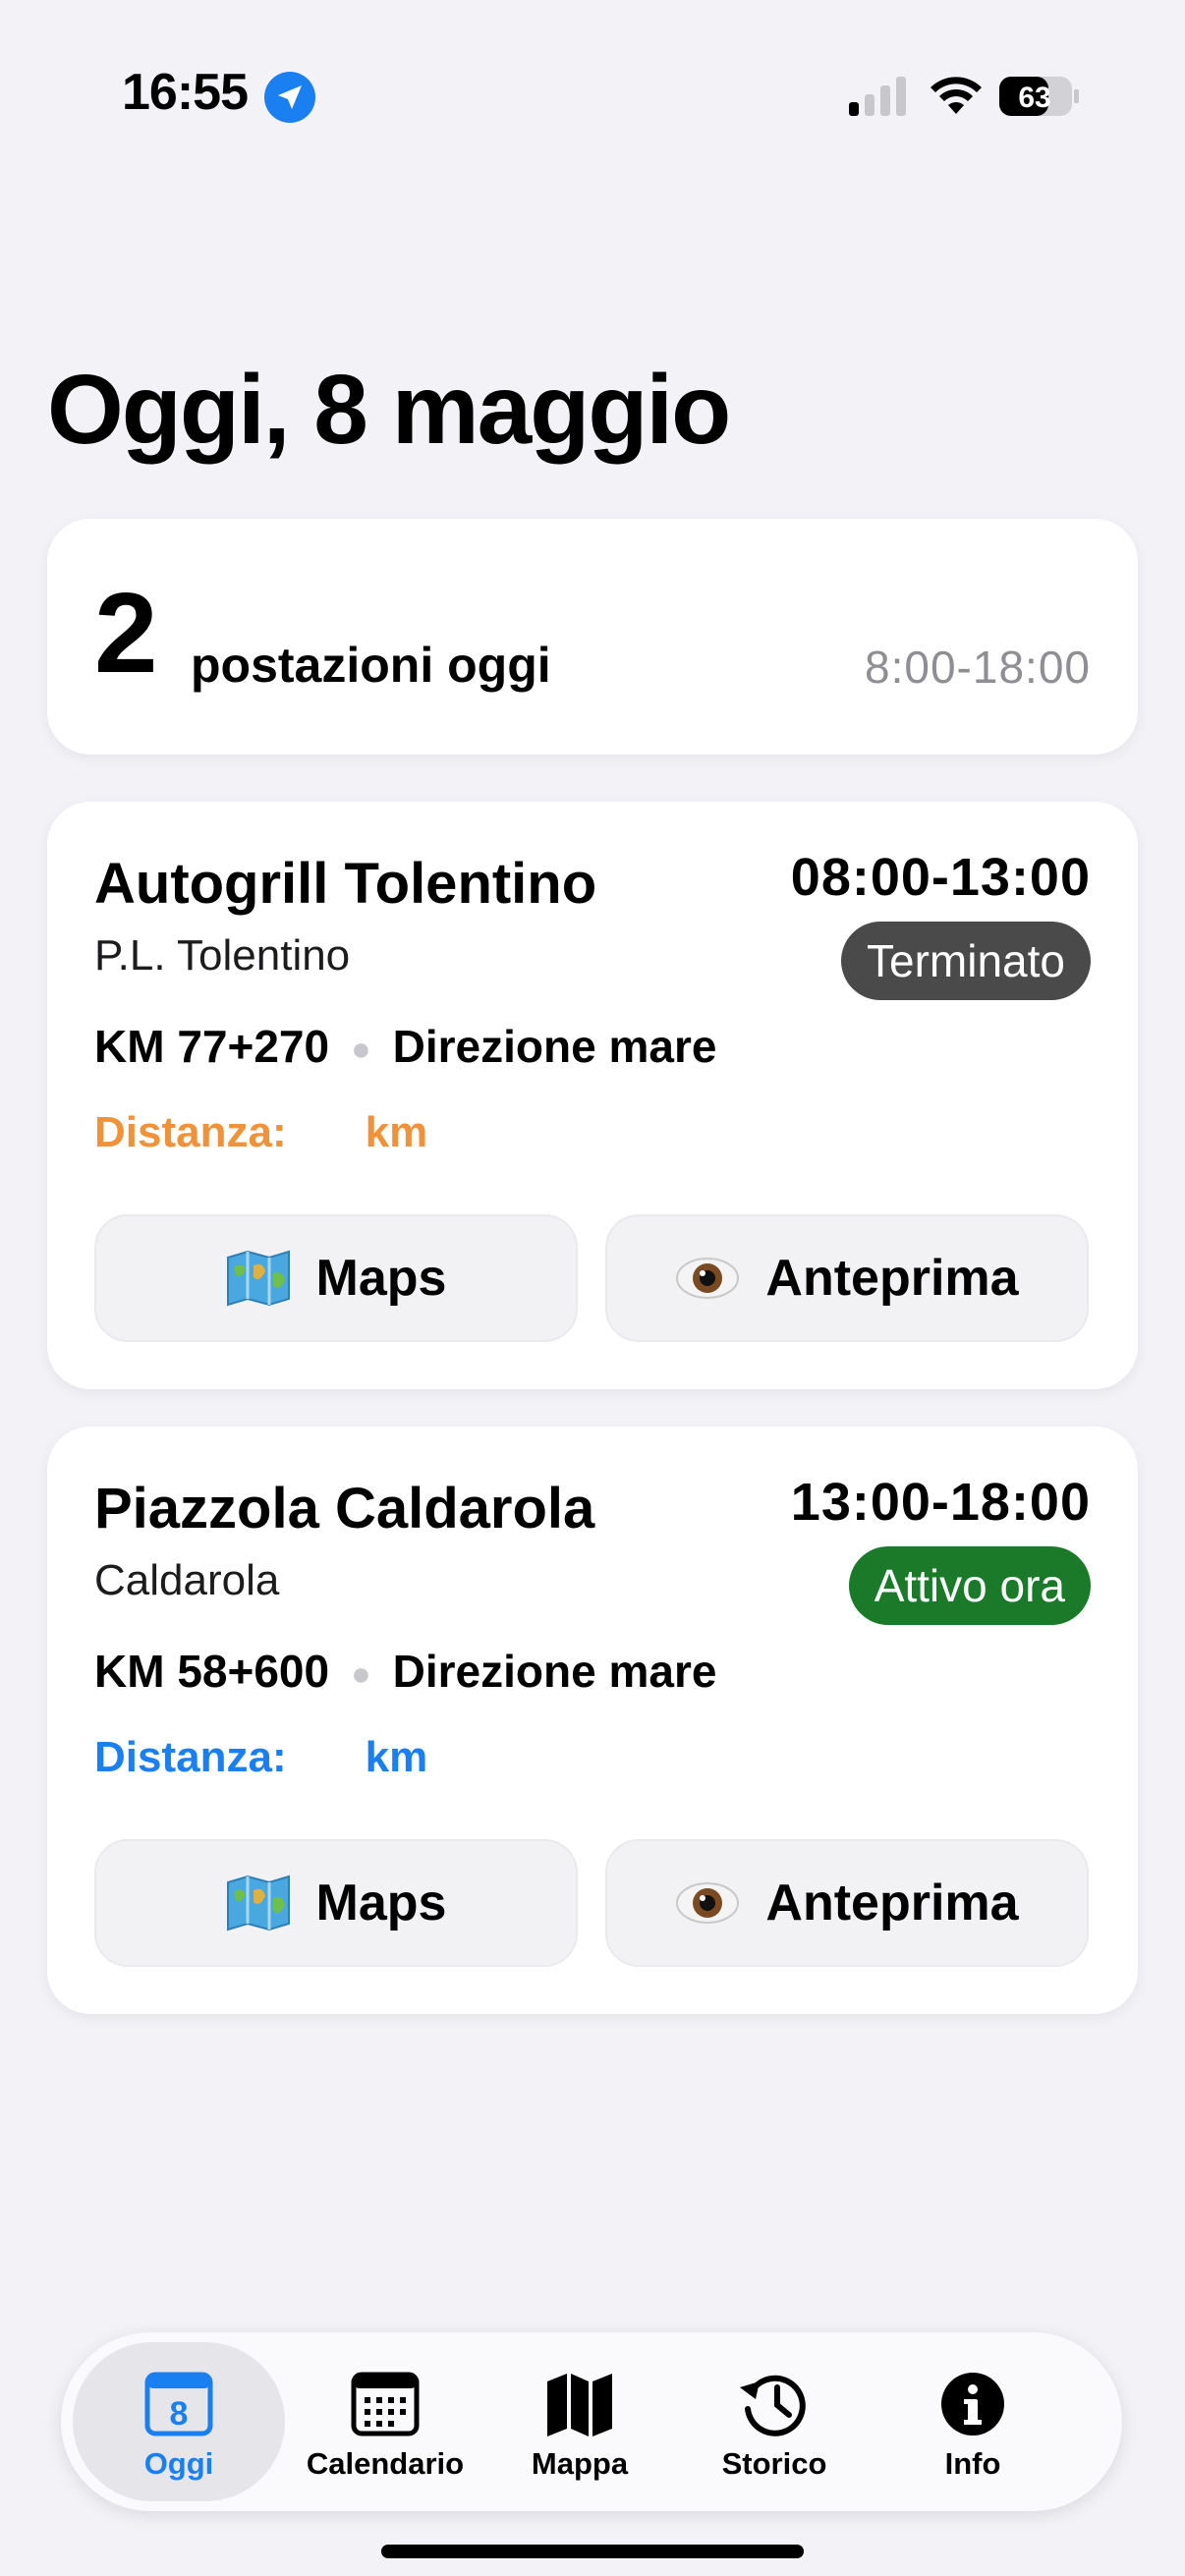  Describe the element at coordinates (966, 961) in the screenshot. I see `status-badge: Terminato` at that location.